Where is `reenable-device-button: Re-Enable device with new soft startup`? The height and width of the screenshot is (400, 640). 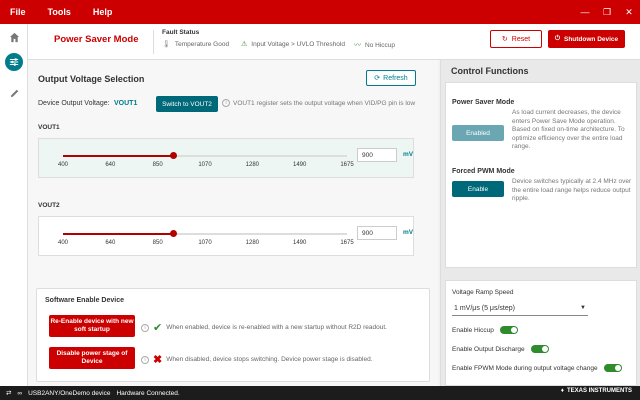
reenable-device-button: Re-Enable device with new soft startup is located at coordinates (92, 326).